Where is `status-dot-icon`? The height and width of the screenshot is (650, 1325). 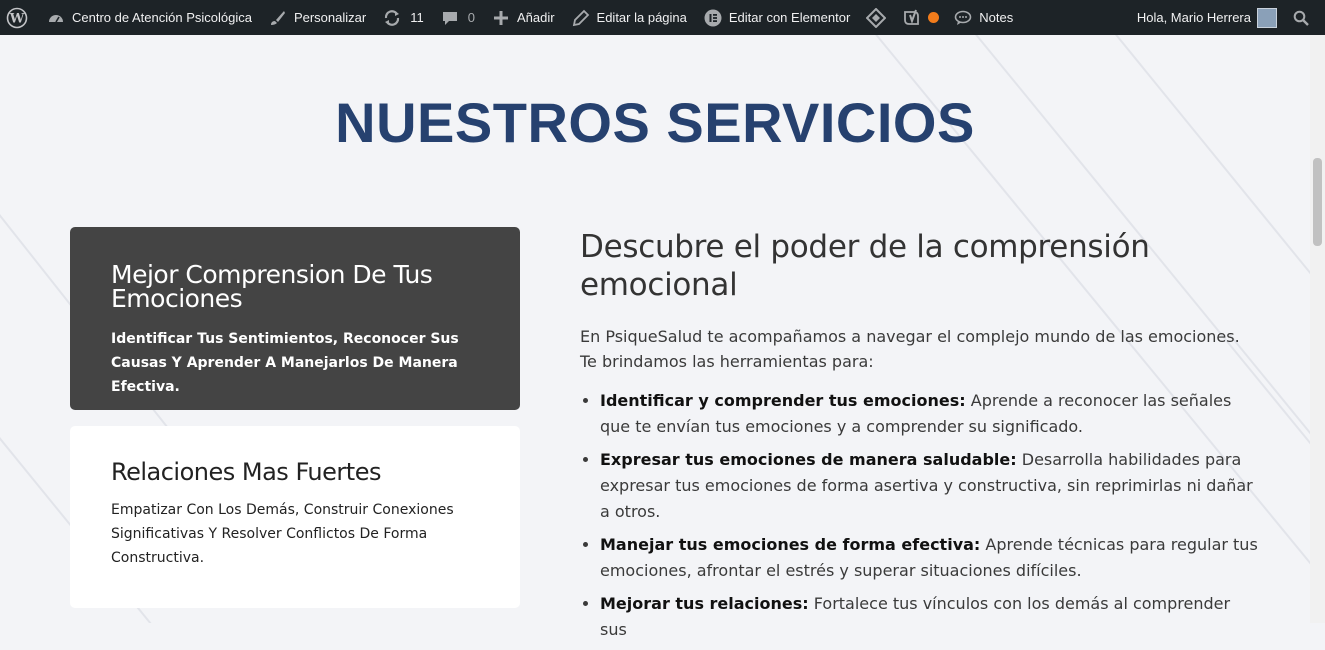
status-dot-icon is located at coordinates (934, 17).